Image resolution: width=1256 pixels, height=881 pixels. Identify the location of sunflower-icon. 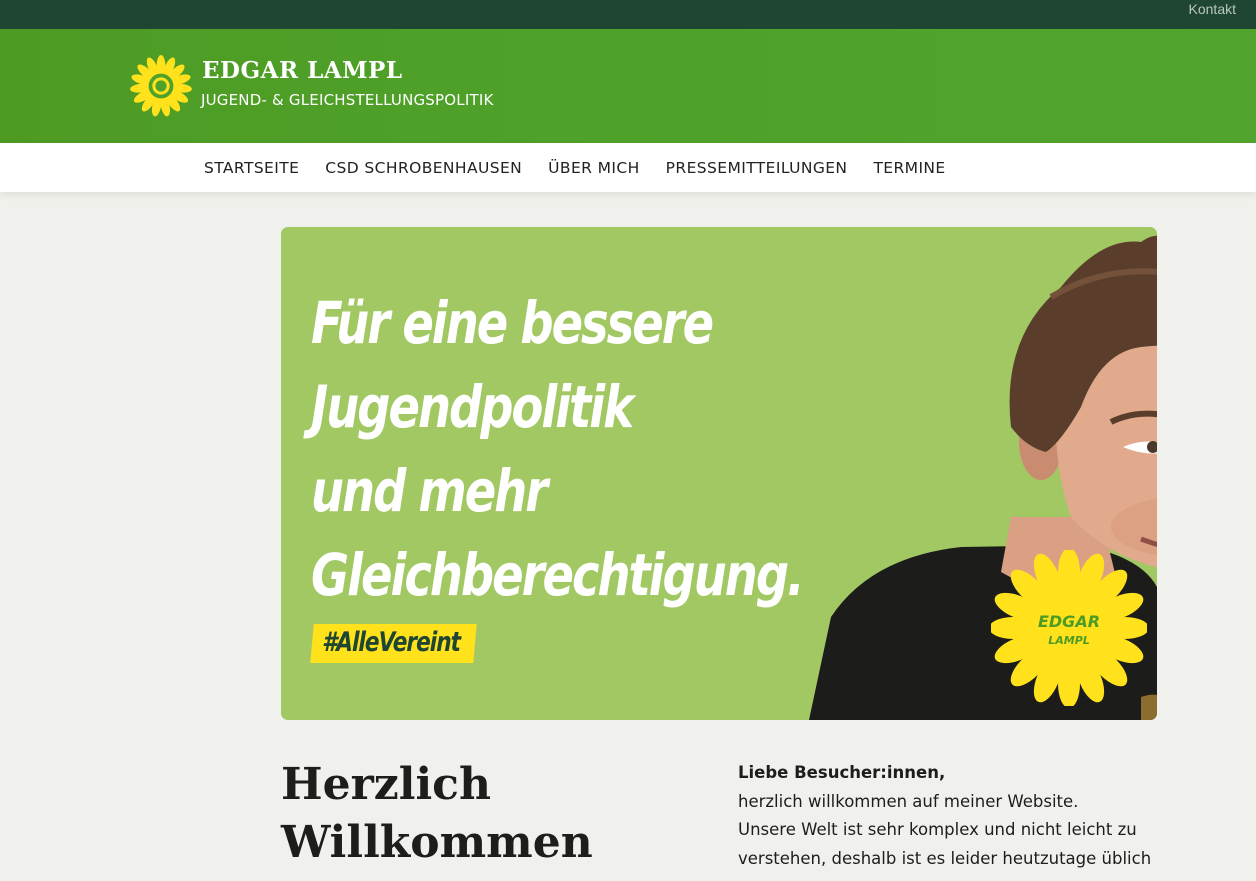
(161, 86).